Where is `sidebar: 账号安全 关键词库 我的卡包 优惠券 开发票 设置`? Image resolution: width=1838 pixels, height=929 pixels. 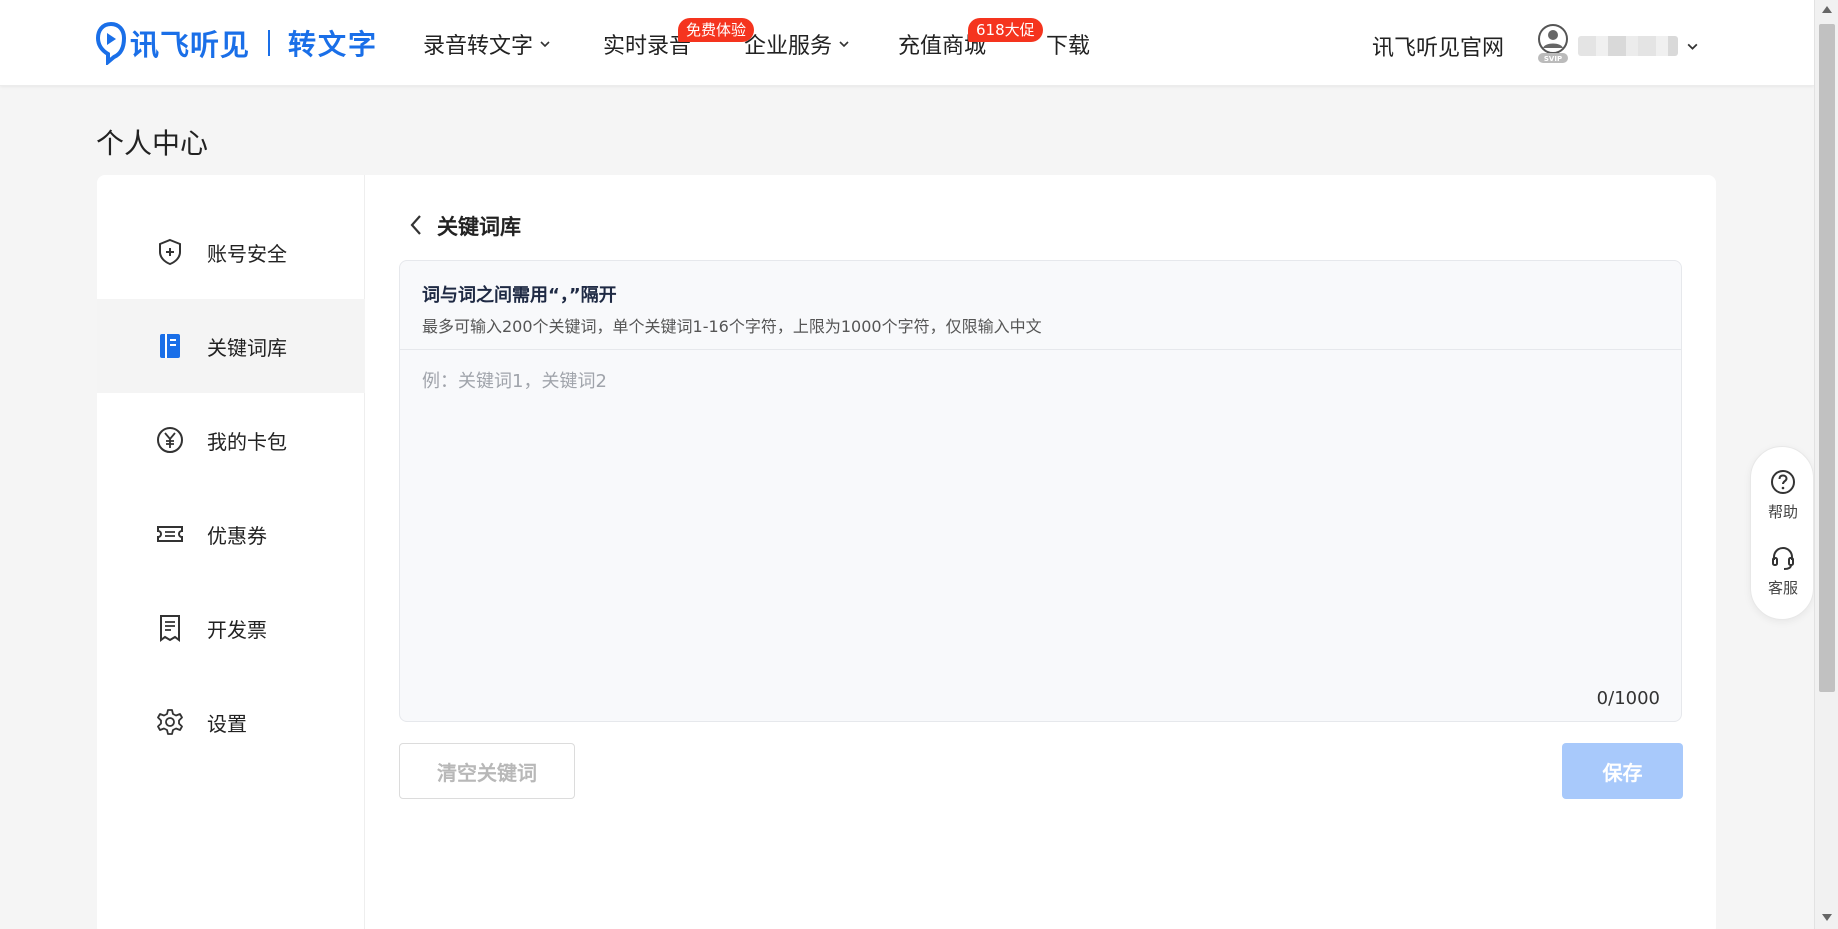 sidebar: 账号安全 关键词库 我的卡包 优惠券 开发票 设置 is located at coordinates (231, 552).